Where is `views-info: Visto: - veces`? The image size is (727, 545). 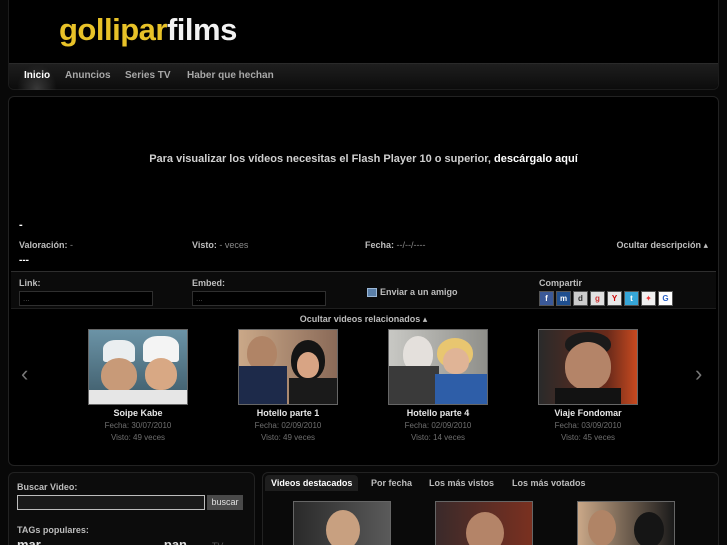 views-info: Visto: - veces is located at coordinates (220, 245).